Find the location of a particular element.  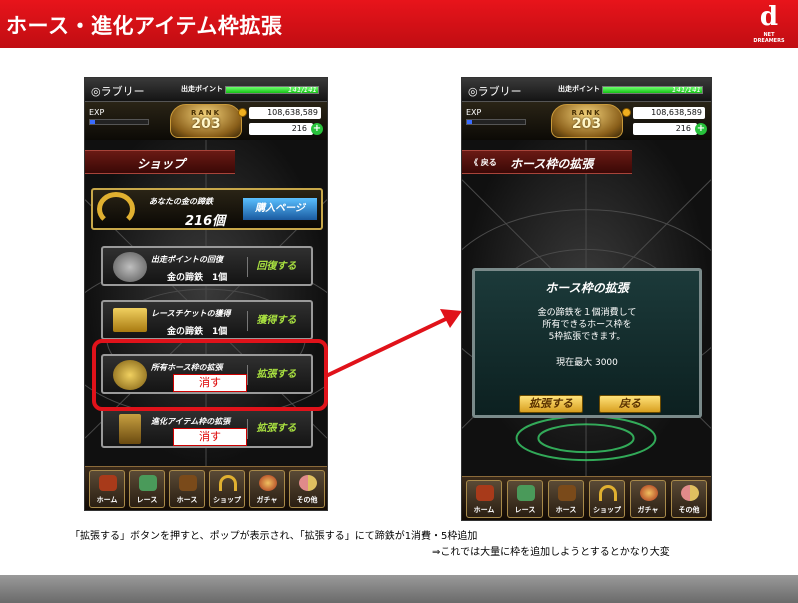

shop-title-banner: ショップ is located at coordinates (160, 162).